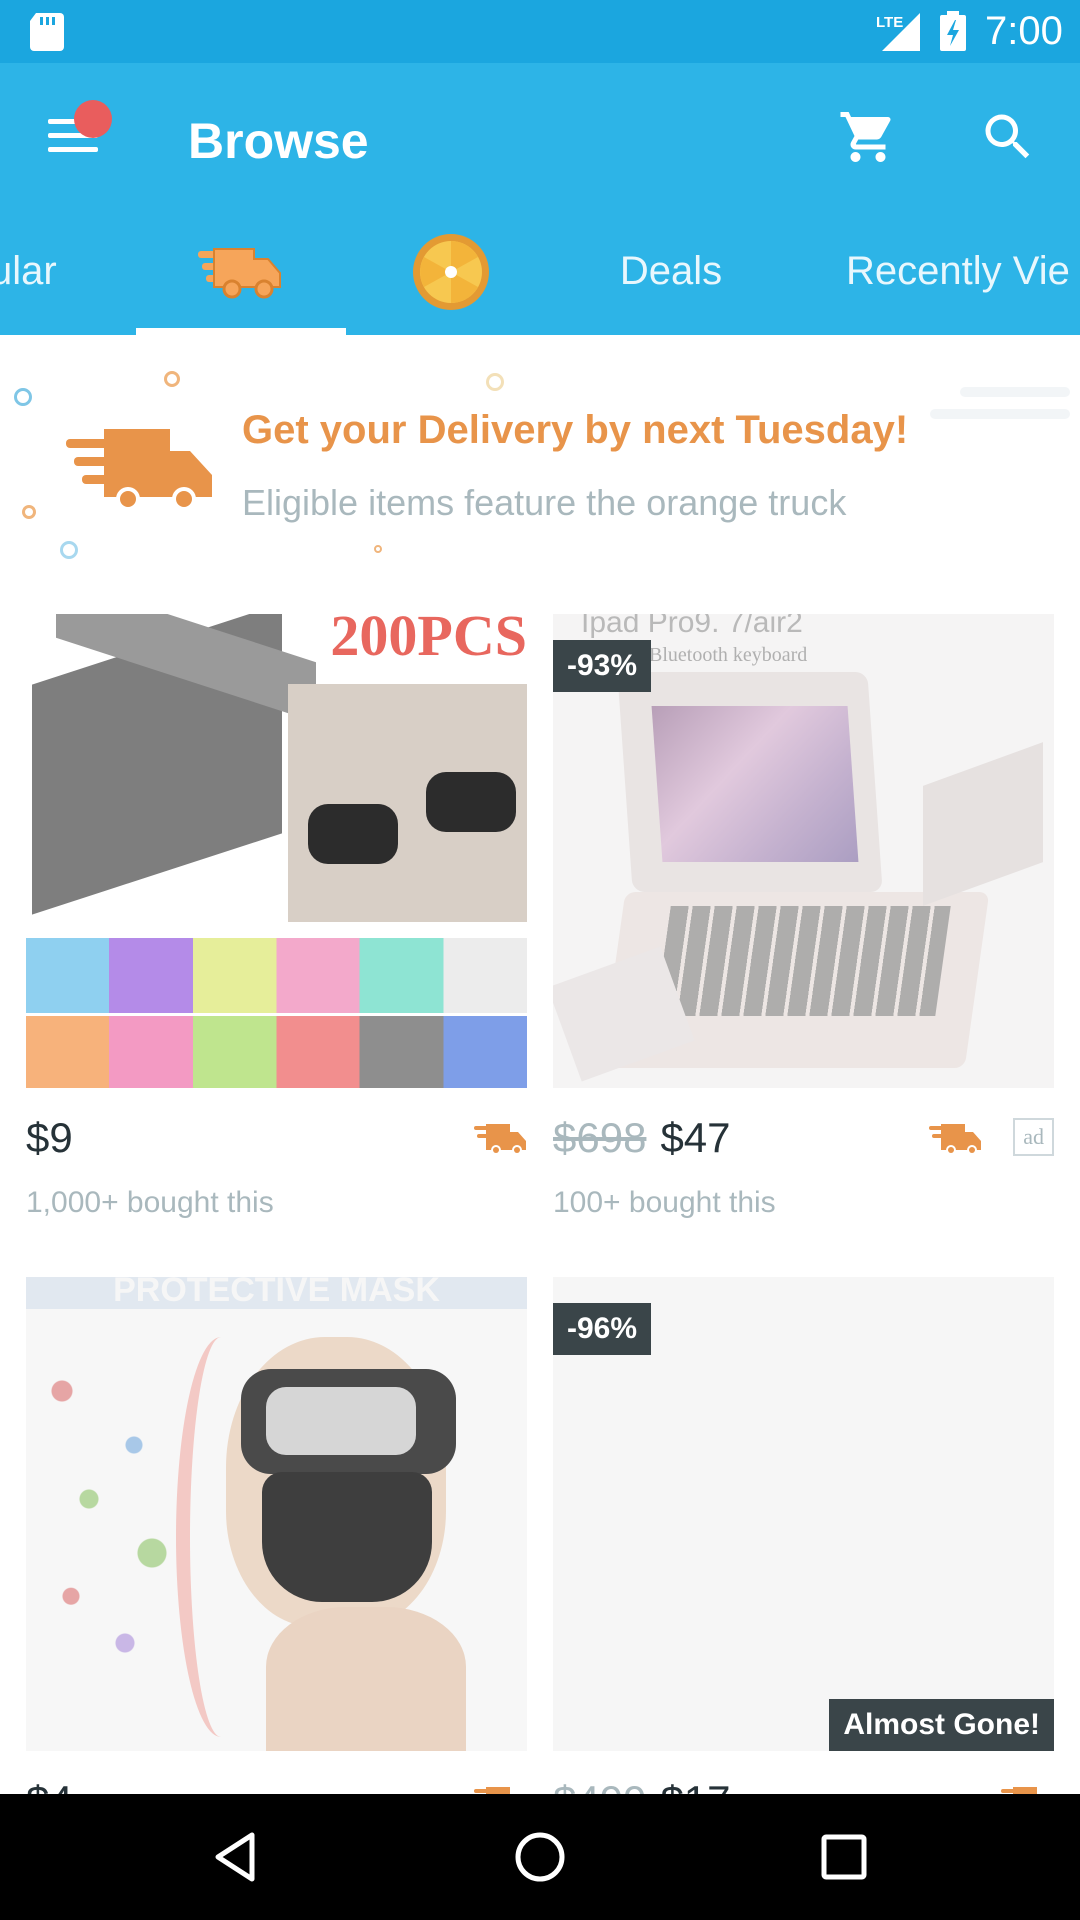  What do you see at coordinates (540, 199) in the screenshot?
I see `app-bar: Browse ular Deals Recently Vie` at bounding box center [540, 199].